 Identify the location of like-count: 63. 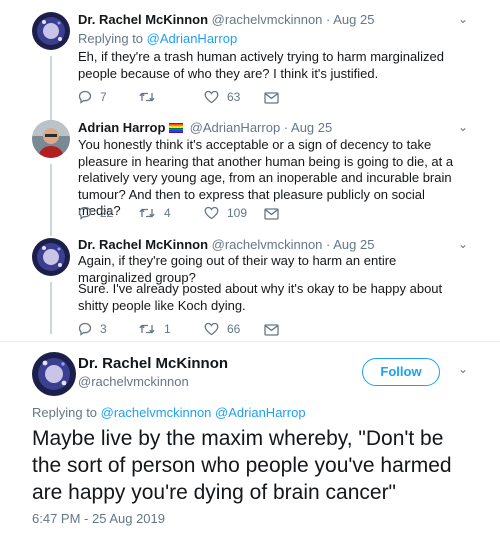
(234, 97).